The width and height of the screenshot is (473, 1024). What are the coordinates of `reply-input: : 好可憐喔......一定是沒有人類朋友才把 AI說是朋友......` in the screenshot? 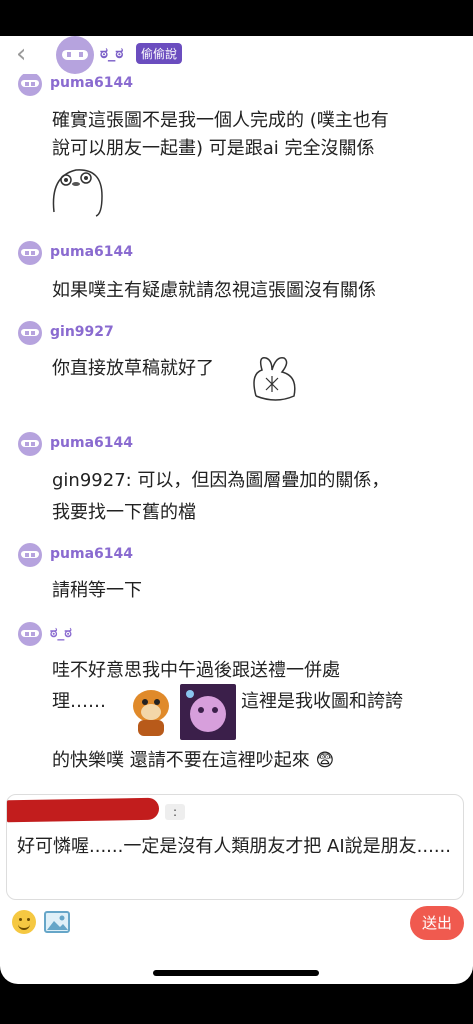 It's located at (235, 847).